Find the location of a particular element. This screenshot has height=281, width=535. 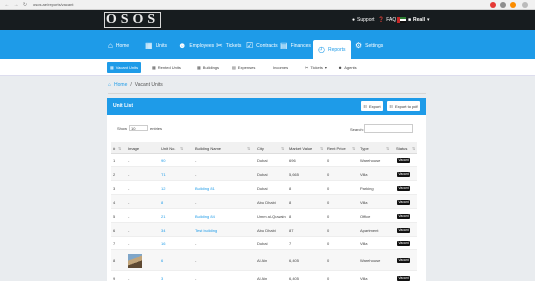

cell-unit: 8 is located at coordinates (162, 202).